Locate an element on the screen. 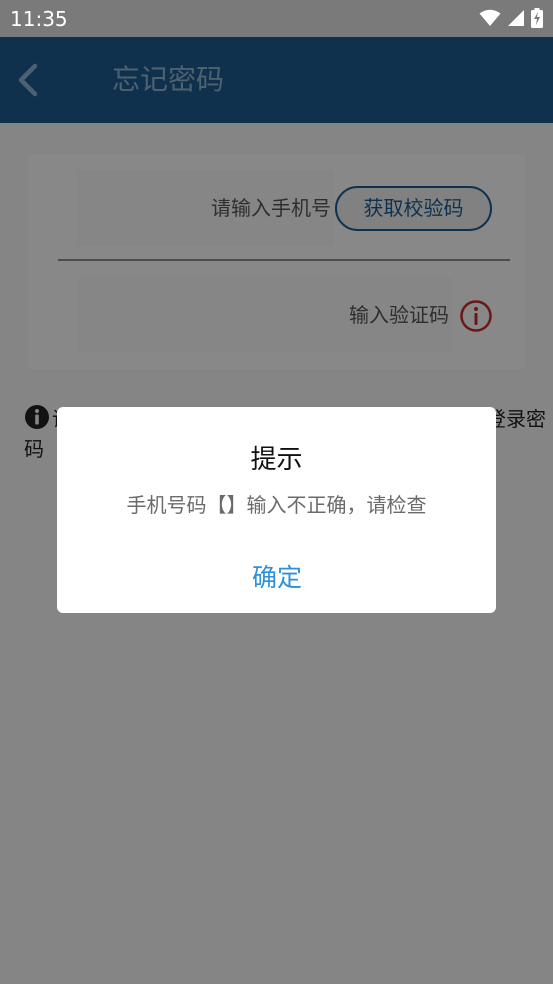 The height and width of the screenshot is (984, 553). status-icons is located at coordinates (511, 18).